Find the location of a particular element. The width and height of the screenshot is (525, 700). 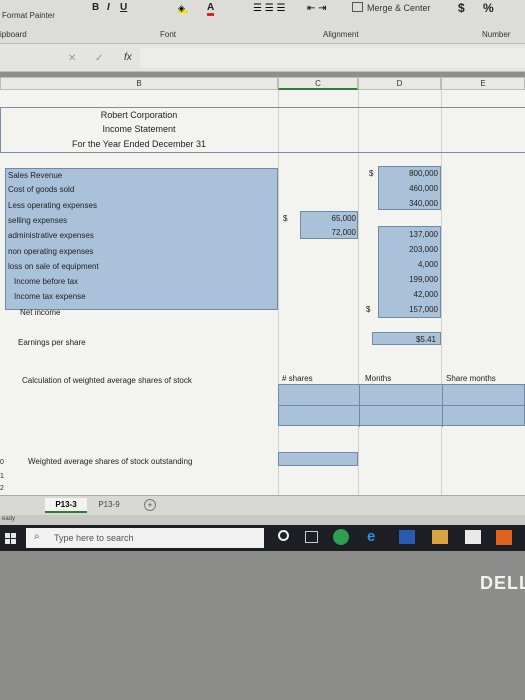

calc-table is located at coordinates (401, 405).